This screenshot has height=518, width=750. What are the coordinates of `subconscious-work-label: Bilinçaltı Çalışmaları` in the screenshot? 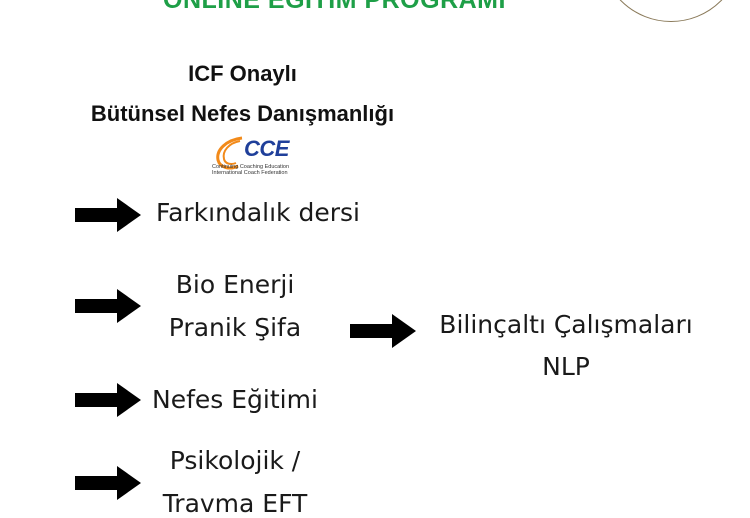 It's located at (566, 324).